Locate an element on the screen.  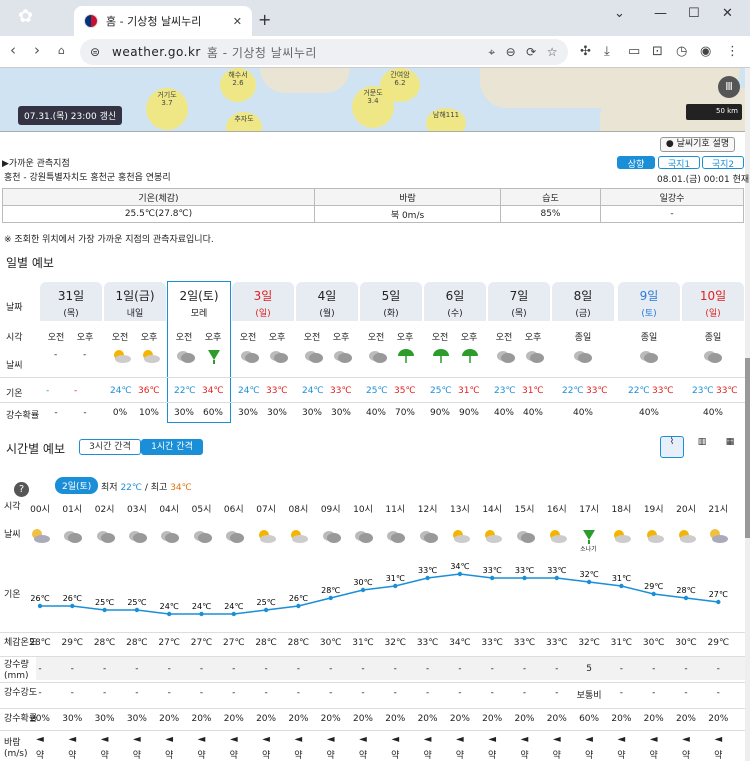
day-column: 1일(금) 내일 오전 0% 오후 10% 24℃ 36℃ is located at coordinates (135, 352).